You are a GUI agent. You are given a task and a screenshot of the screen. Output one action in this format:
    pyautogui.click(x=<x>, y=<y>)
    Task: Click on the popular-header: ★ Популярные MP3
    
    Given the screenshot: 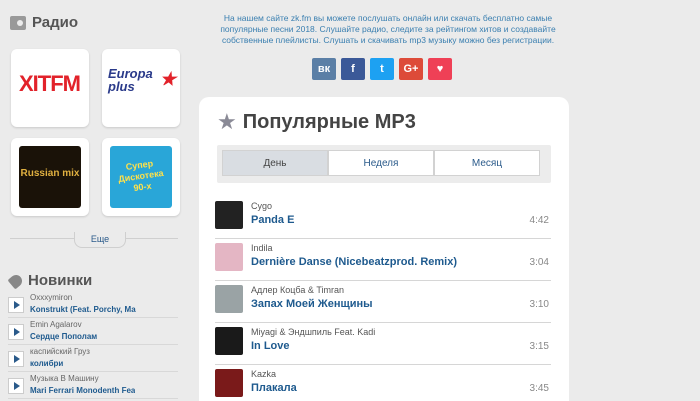 What is the action you would take?
    pyautogui.click(x=316, y=122)
    